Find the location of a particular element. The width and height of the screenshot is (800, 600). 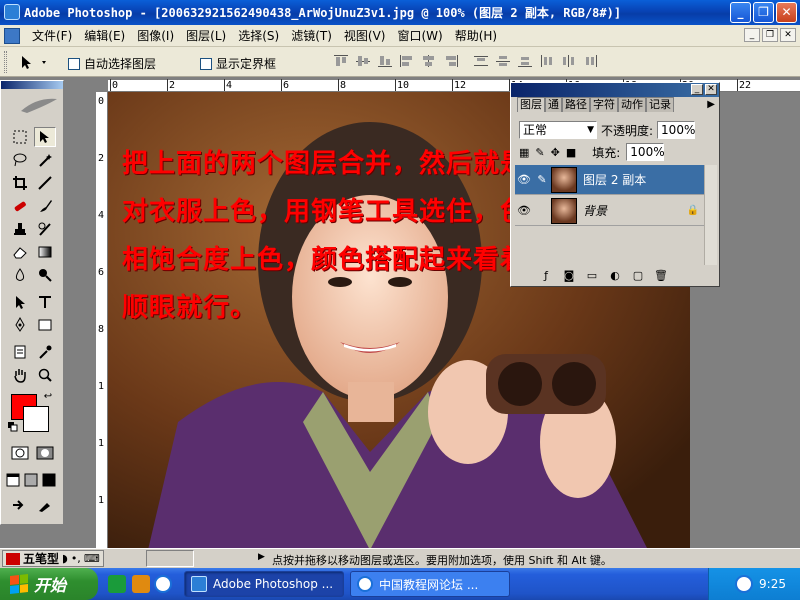

align-left-icon is located at coordinates (407, 61).